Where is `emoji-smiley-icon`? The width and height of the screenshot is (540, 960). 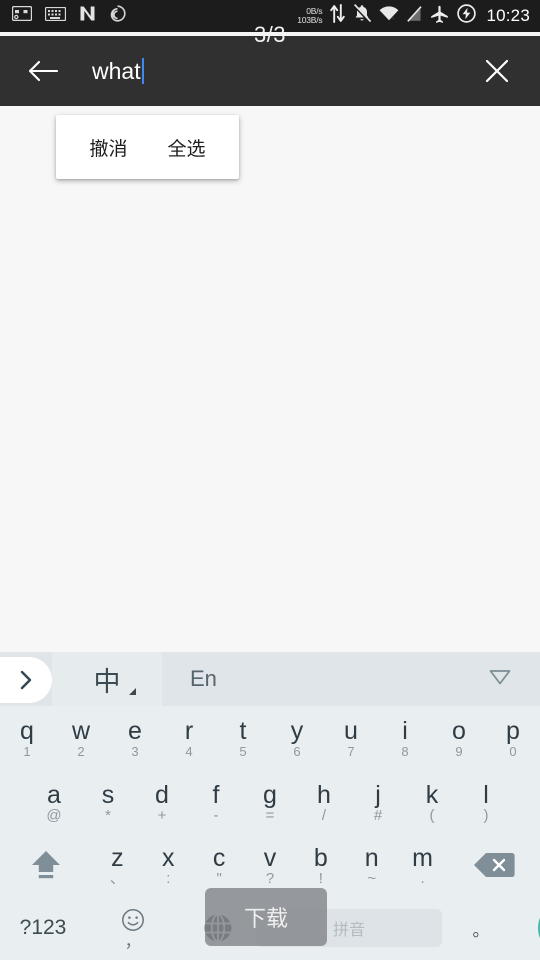
emoji-smiley-icon is located at coordinates (133, 920).